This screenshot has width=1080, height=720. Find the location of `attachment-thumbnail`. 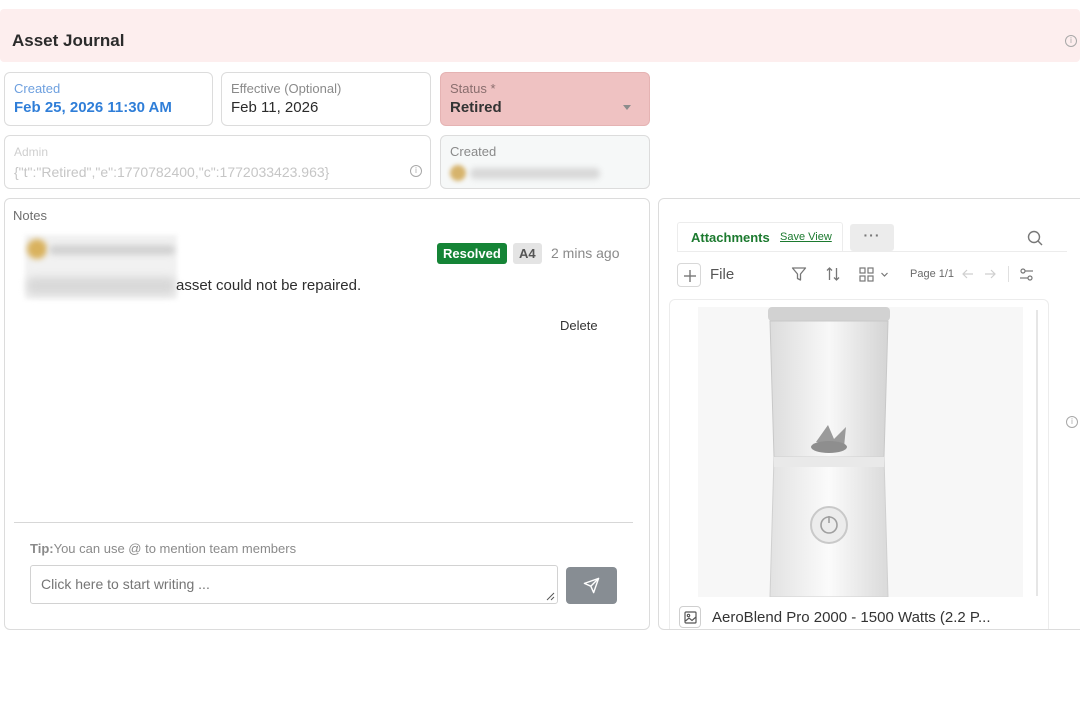

attachment-thumbnail is located at coordinates (860, 452).